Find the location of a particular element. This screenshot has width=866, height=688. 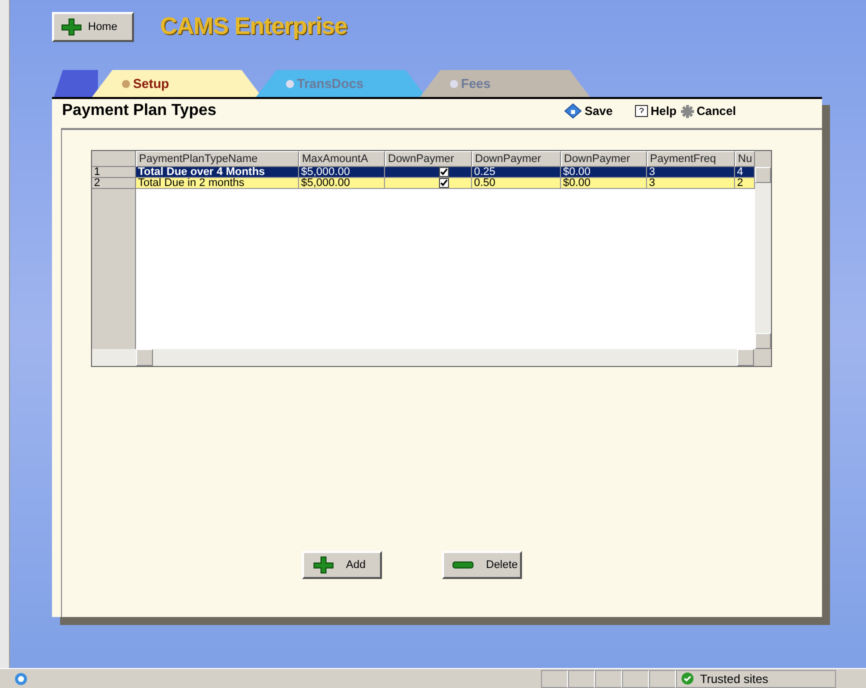

help-icon is located at coordinates (641, 111).